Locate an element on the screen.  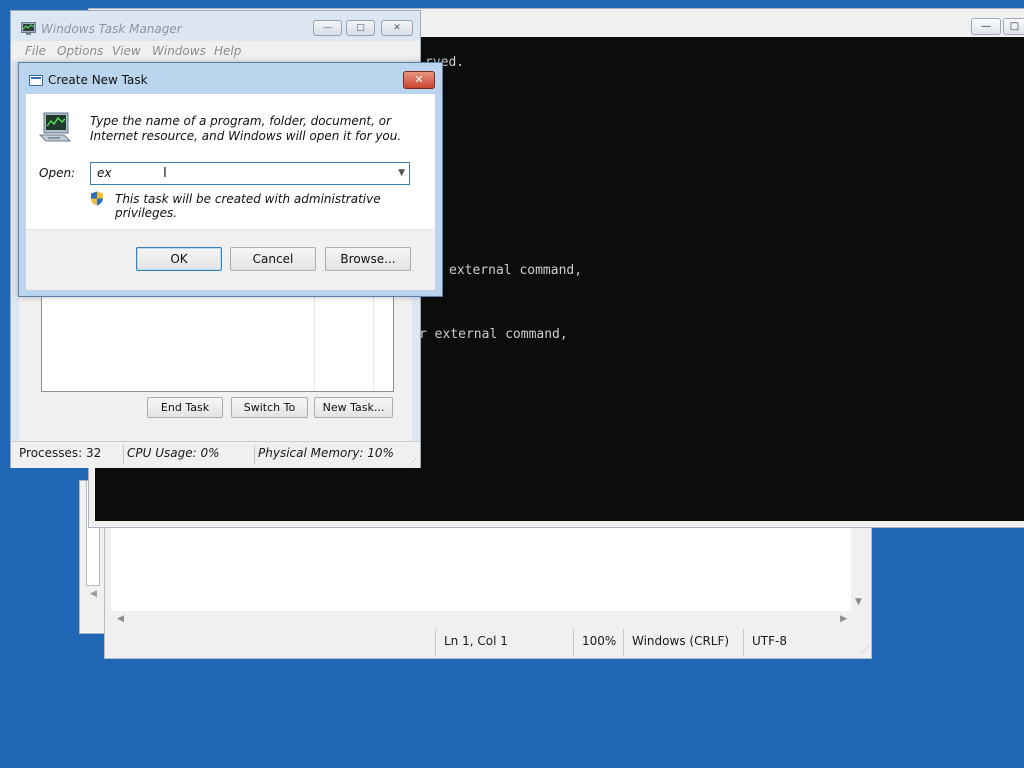
menu-windows: Windows is located at coordinates (179, 51).